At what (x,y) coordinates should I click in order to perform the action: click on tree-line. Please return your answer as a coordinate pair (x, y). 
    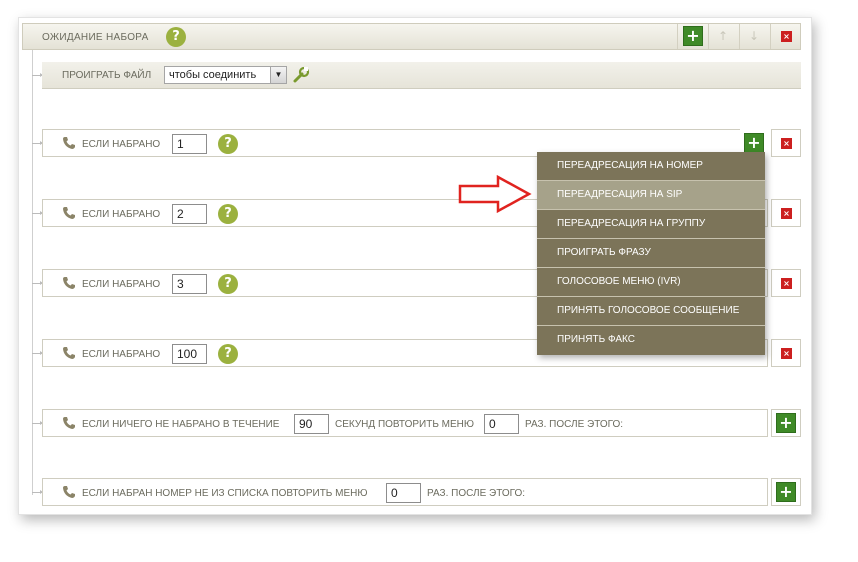
    Looking at the image, I should click on (32, 272).